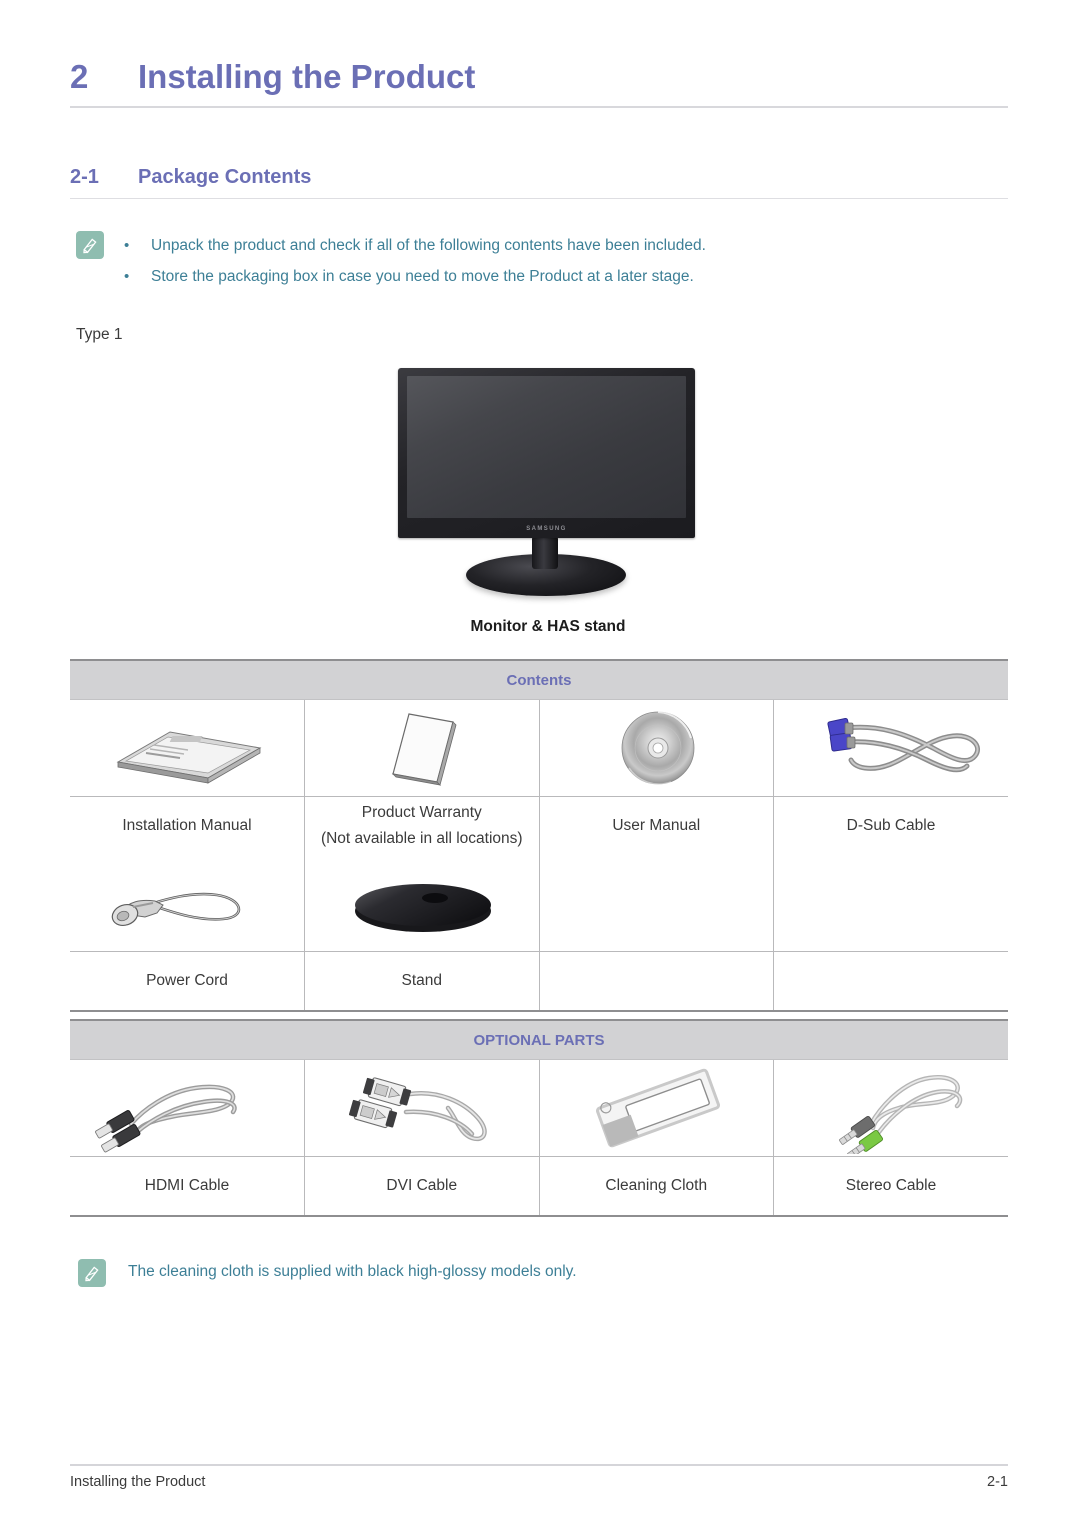  I want to click on cell-label: Stand, so click(422, 981).